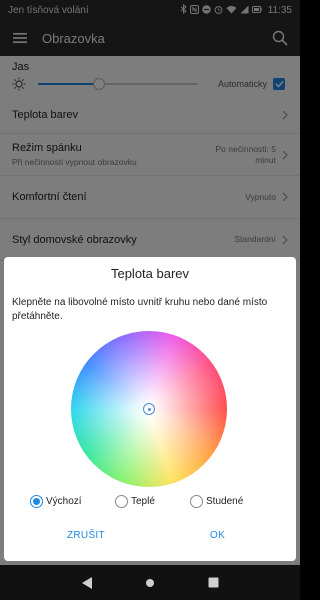  I want to click on option-warm: Teplé, so click(135, 501).